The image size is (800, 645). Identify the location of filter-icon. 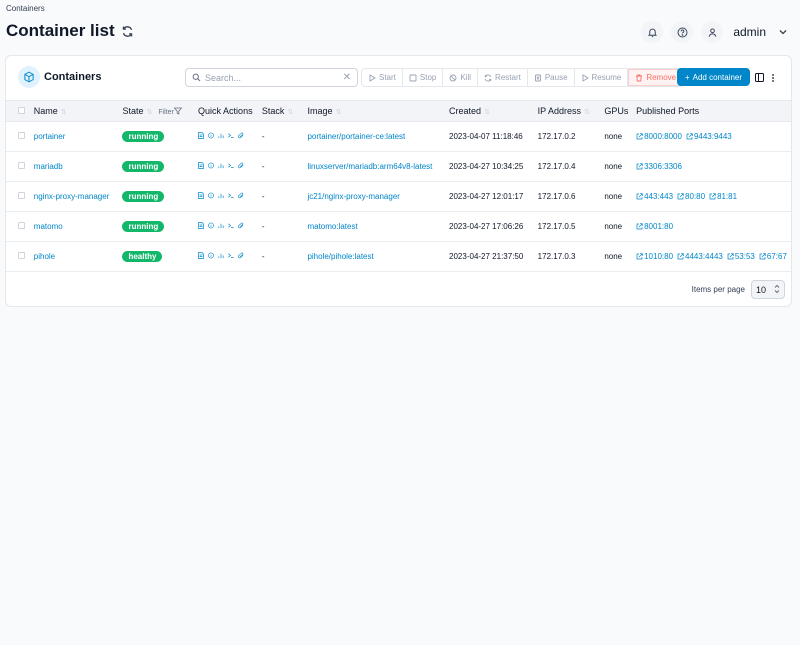
(178, 111).